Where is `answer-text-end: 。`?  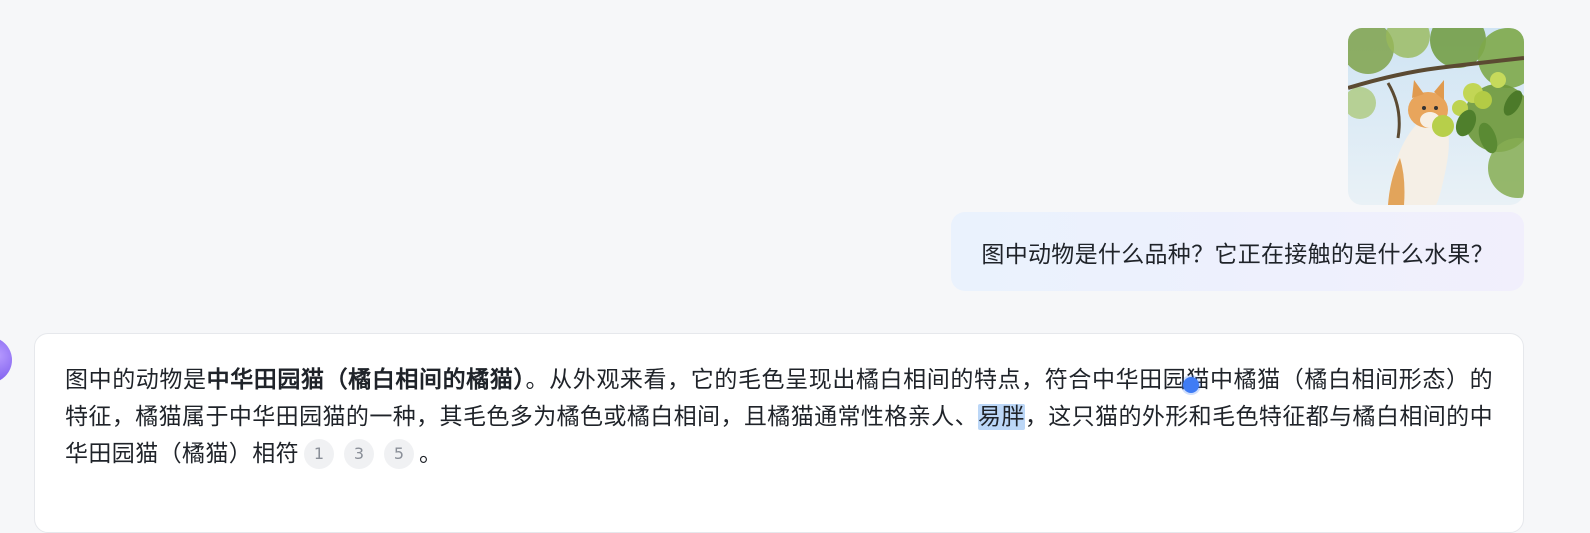
answer-text-end: 。 is located at coordinates (431, 454).